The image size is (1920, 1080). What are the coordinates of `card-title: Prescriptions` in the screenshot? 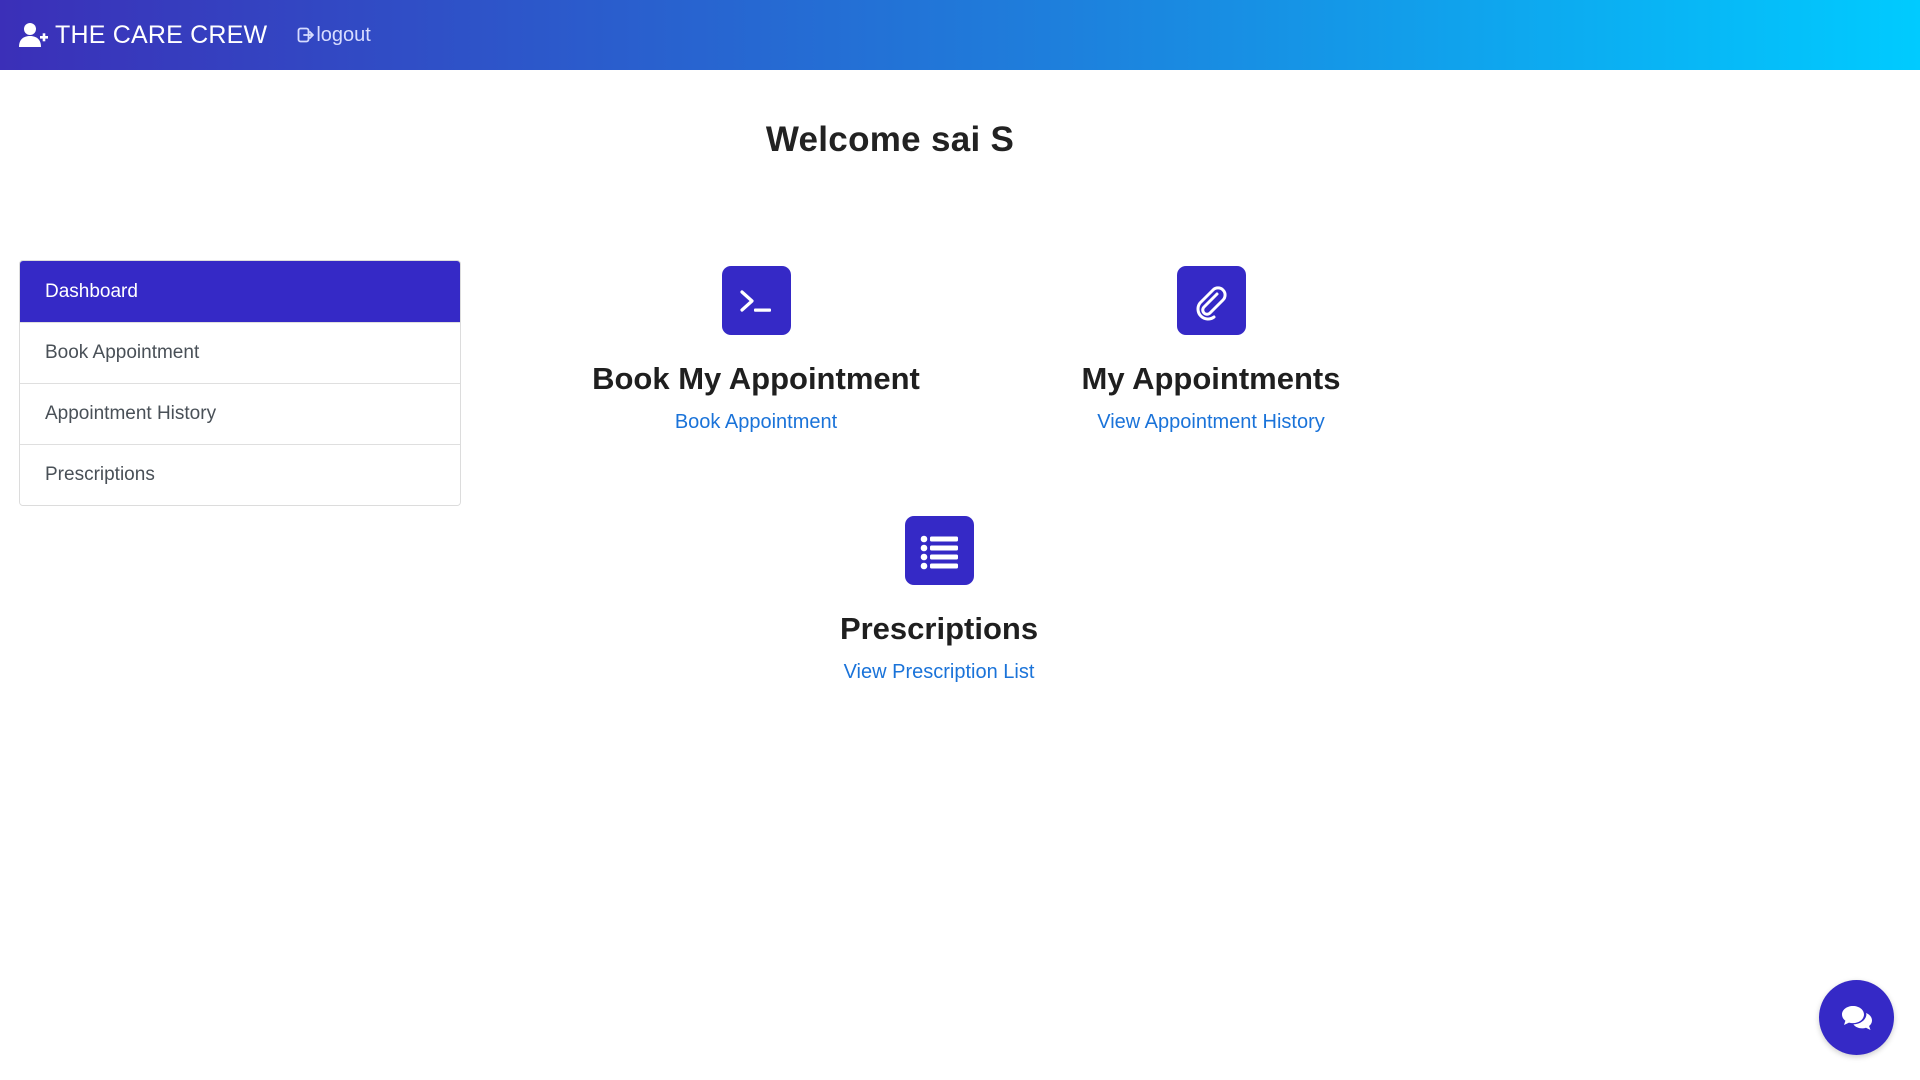 It's located at (939, 628).